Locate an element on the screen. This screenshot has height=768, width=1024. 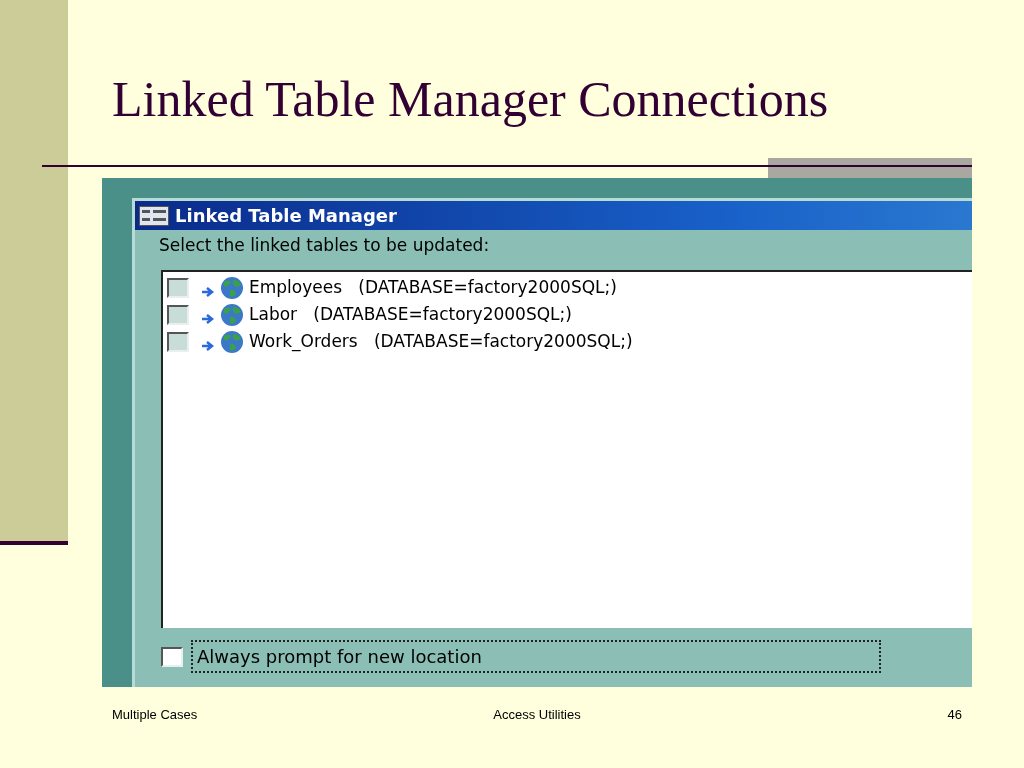
dialog-title: Linked Table Manager is located at coordinates (286, 216).